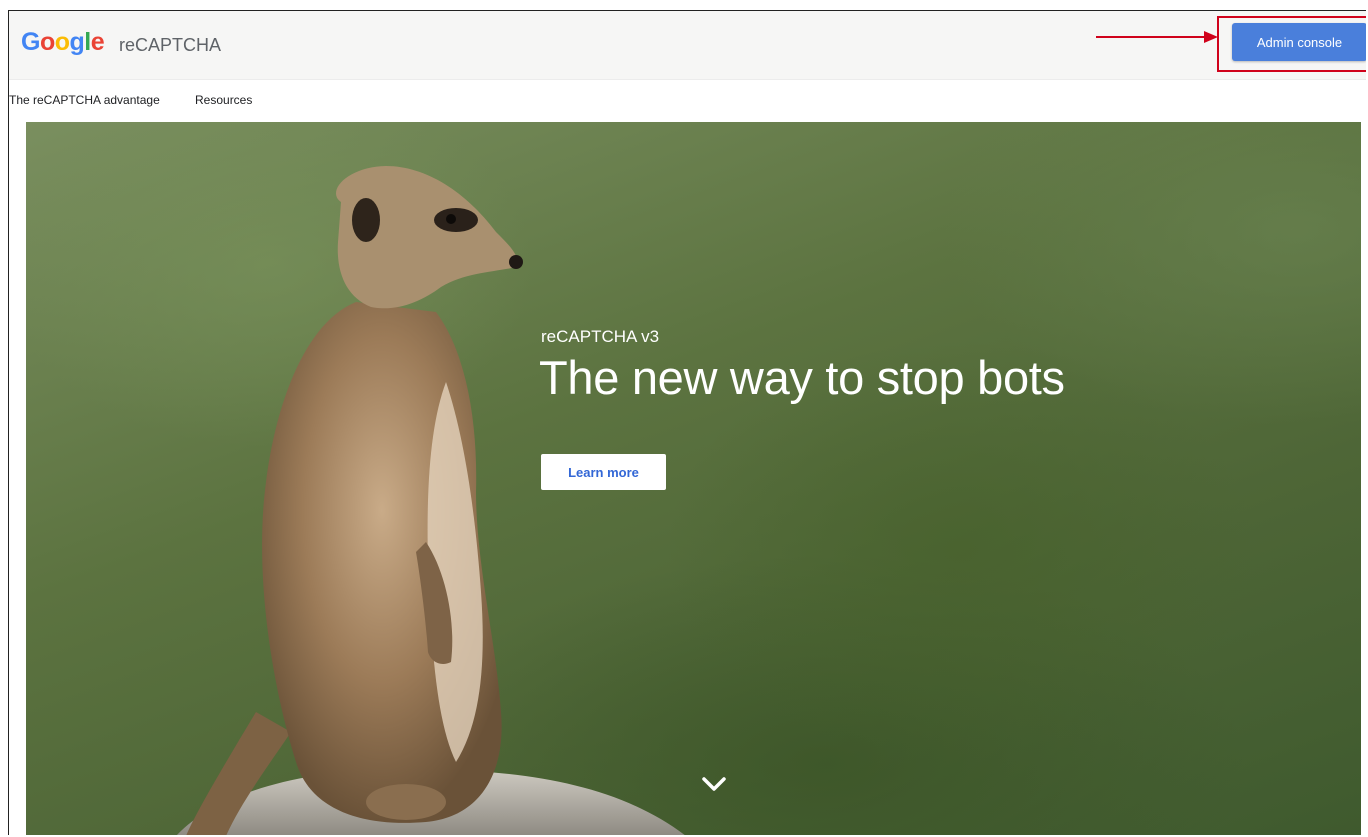 The height and width of the screenshot is (837, 1368). Describe the element at coordinates (714, 784) in the screenshot. I see `chevron-down-icon` at that location.